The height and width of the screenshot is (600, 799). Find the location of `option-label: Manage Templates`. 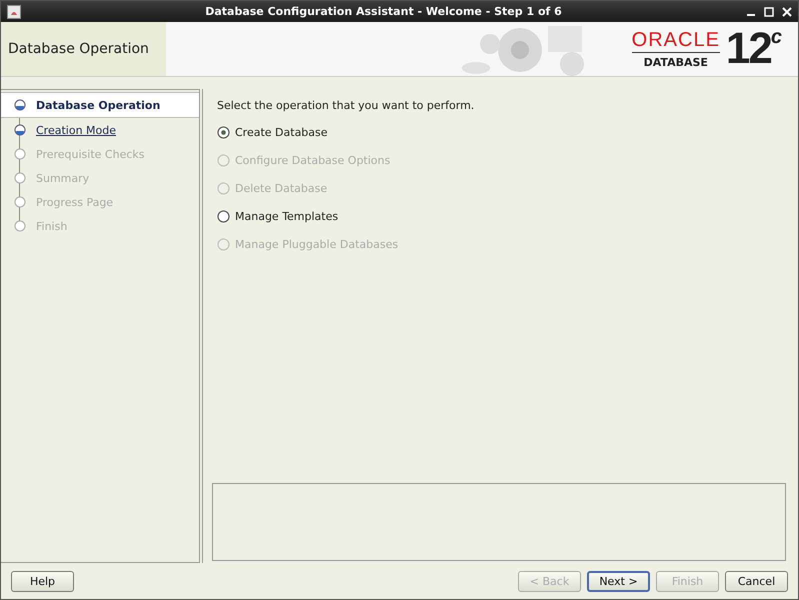

option-label: Manage Templates is located at coordinates (286, 216).